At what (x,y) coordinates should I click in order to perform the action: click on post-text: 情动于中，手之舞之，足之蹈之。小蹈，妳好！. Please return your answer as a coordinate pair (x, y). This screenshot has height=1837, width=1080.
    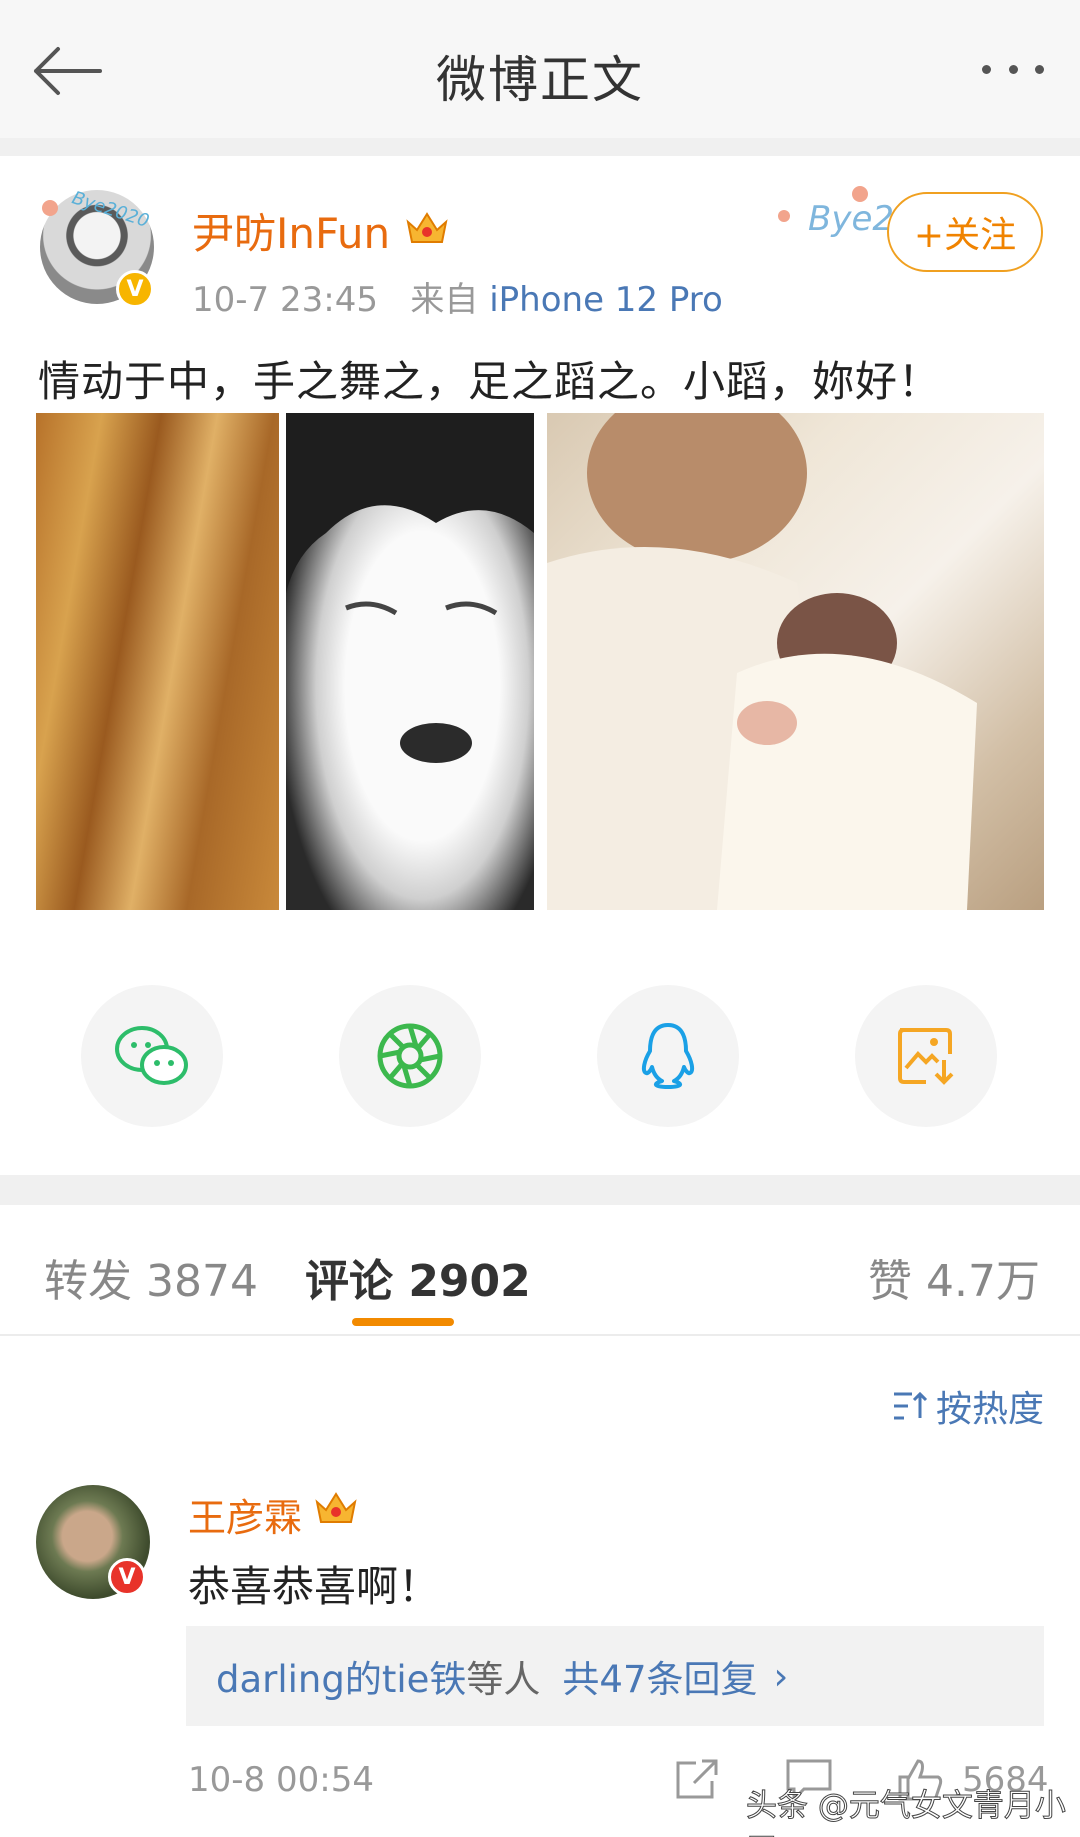
    Looking at the image, I should click on (490, 381).